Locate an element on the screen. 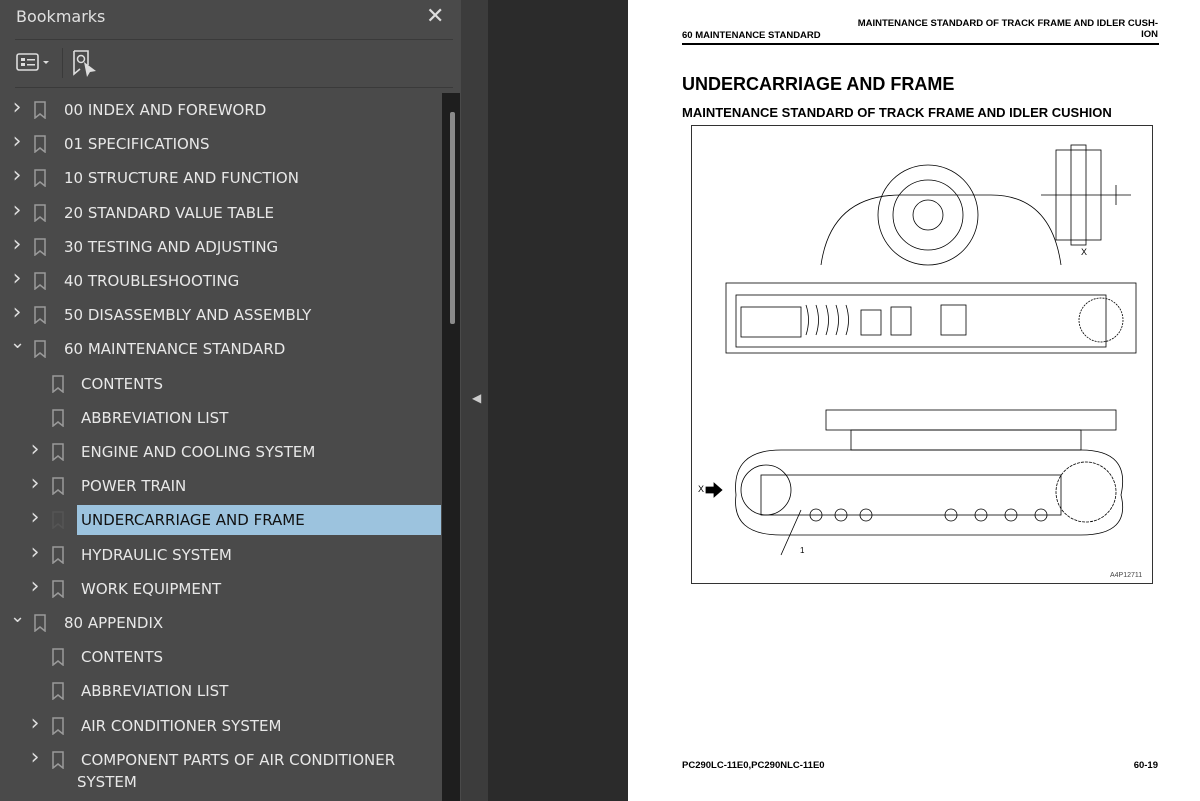 The width and height of the screenshot is (1200, 801). bookmark-label: 60 MAINTENANCE STANDARD is located at coordinates (175, 349).